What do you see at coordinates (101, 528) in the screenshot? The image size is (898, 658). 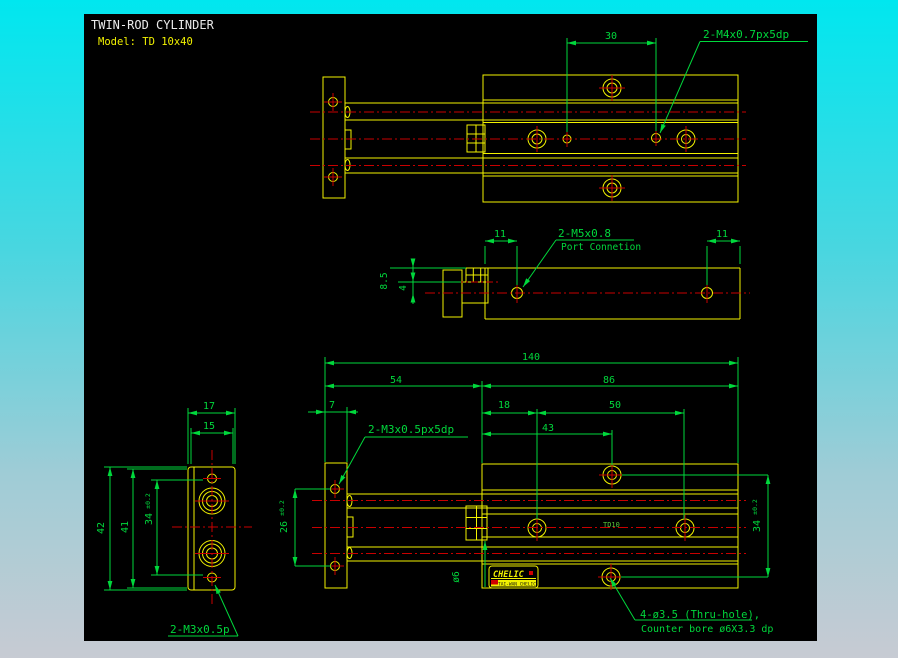 I see `dim-42-label: 42` at bounding box center [101, 528].